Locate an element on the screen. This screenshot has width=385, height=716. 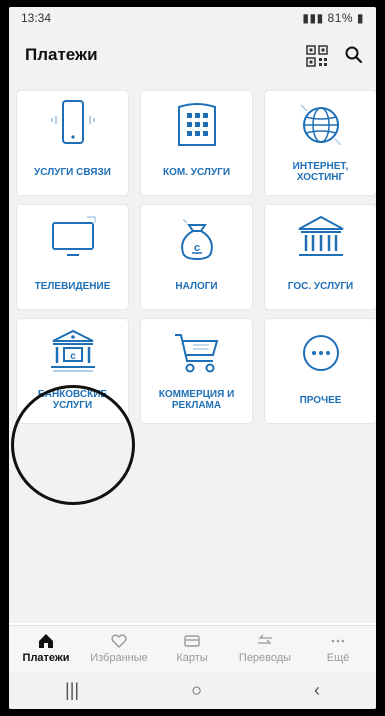
bank-icon: с is located at coordinates (72, 350).